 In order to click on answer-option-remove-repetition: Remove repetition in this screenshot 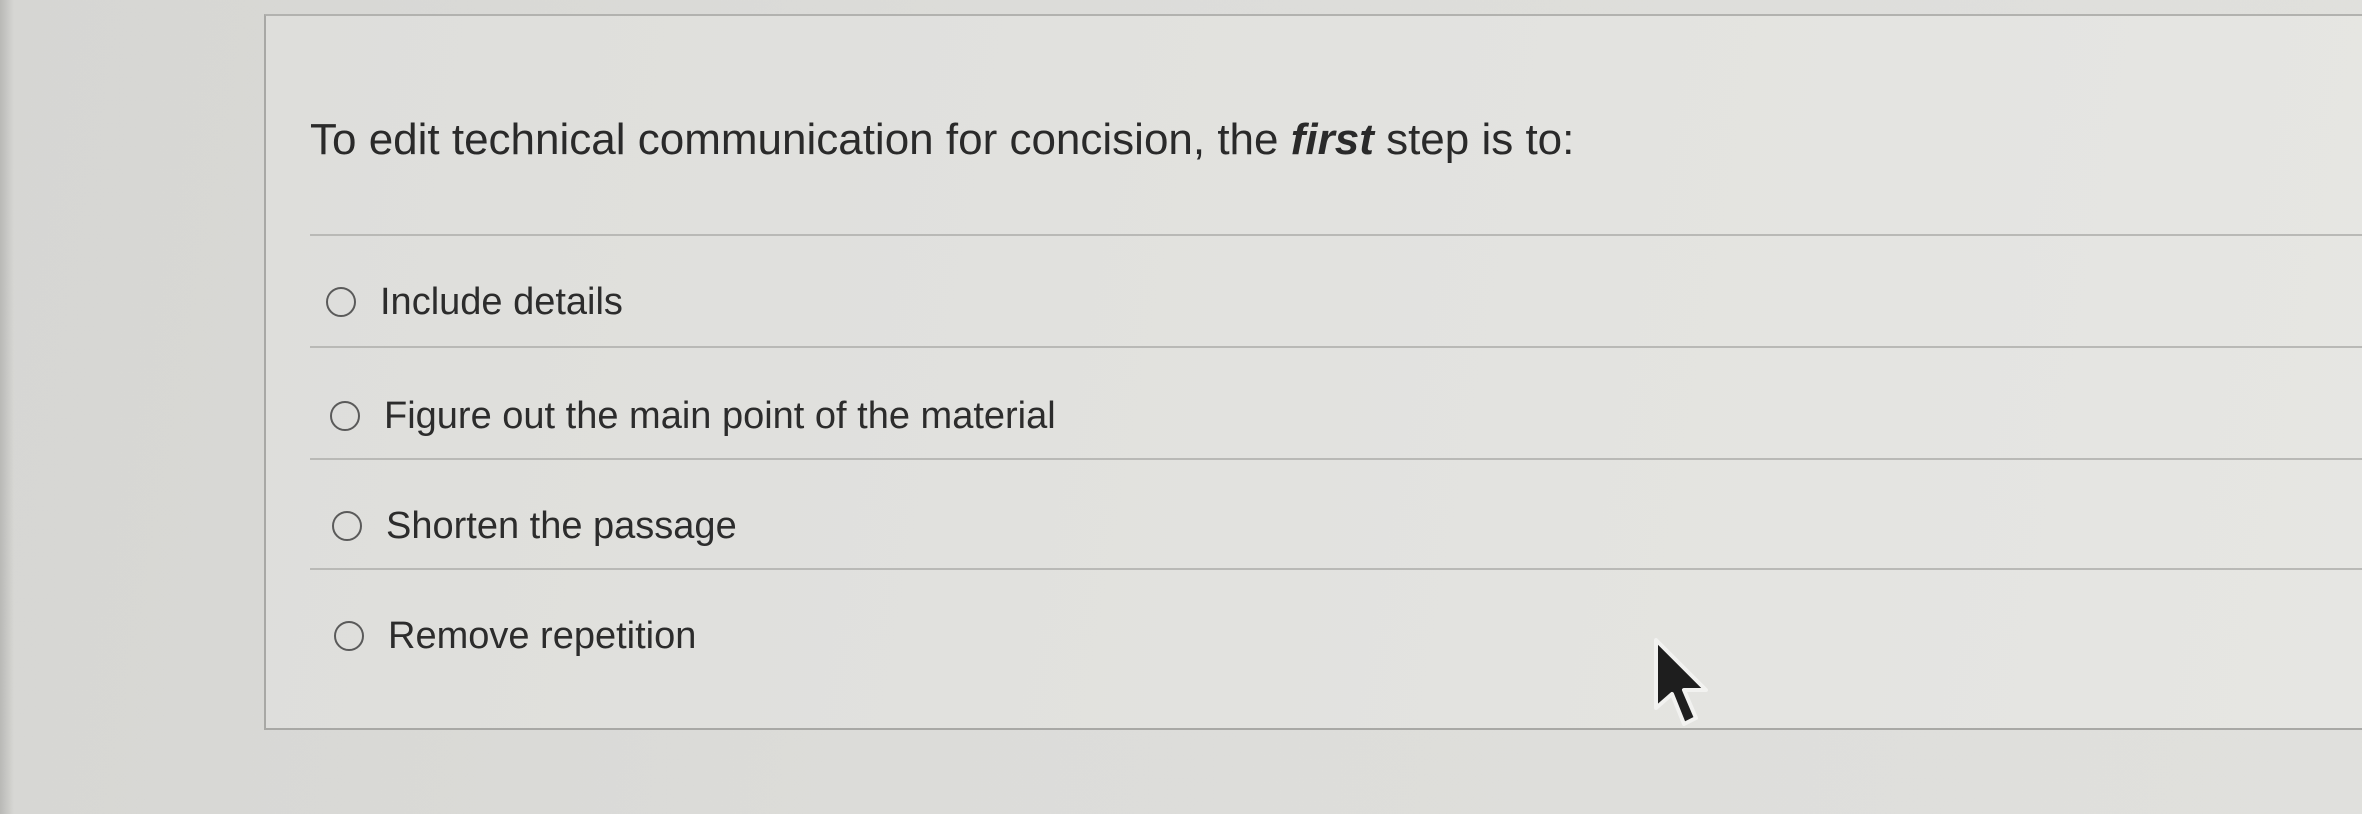, I will do `click(515, 636)`.